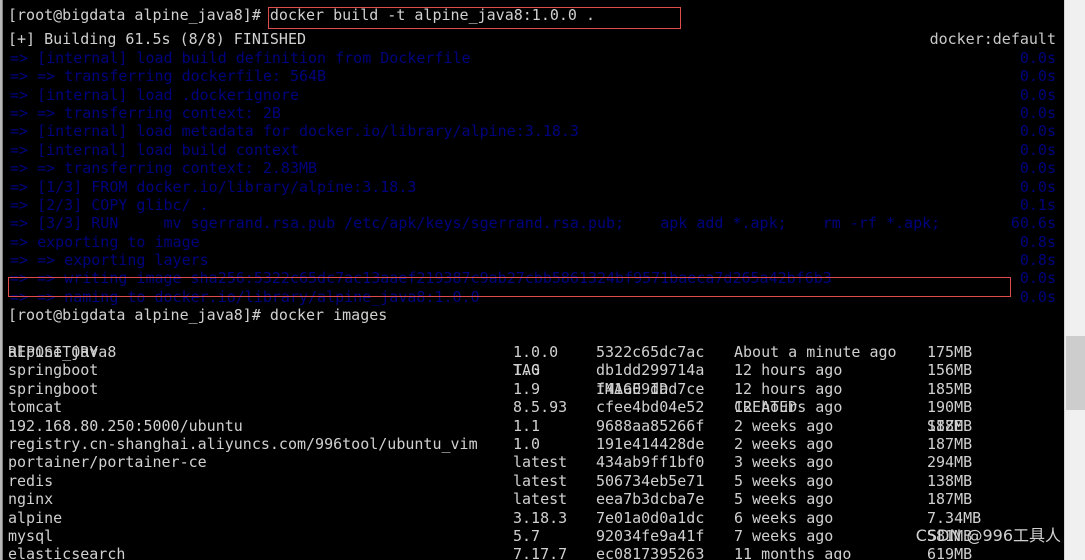 The width and height of the screenshot is (1085, 560). I want to click on cell-size: 294MB, so click(950, 462).